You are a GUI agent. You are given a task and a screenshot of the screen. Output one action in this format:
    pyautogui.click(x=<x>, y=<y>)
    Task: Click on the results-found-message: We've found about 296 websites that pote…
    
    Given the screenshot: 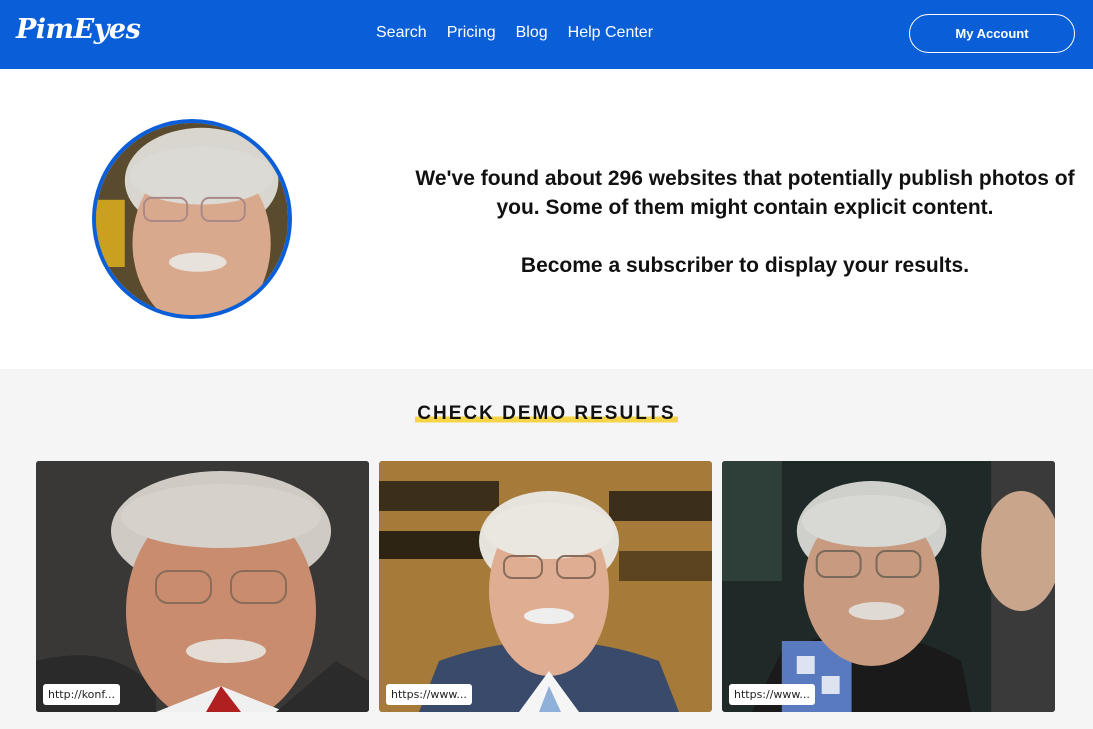 What is the action you would take?
    pyautogui.click(x=745, y=222)
    